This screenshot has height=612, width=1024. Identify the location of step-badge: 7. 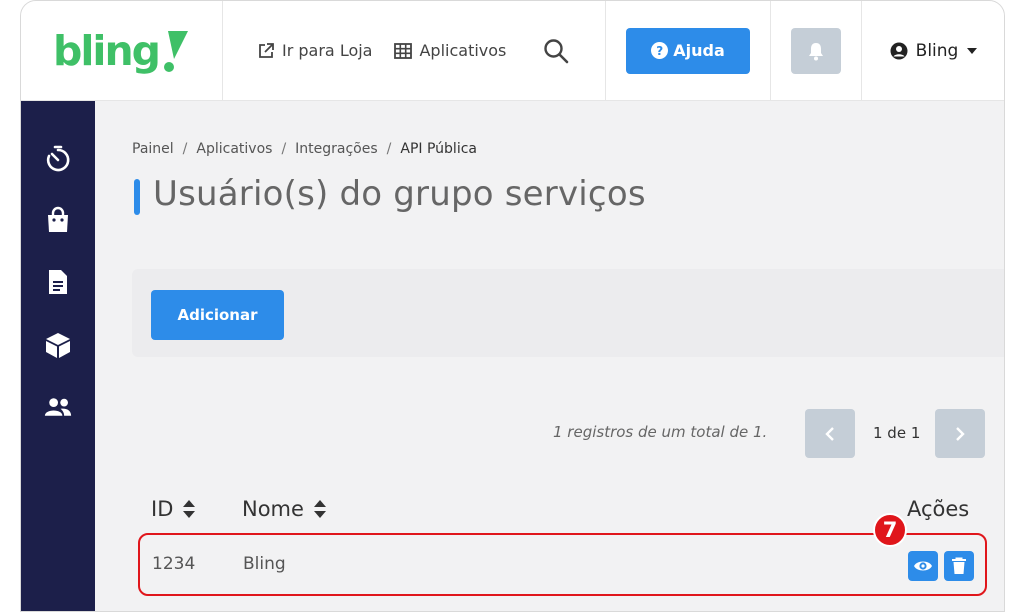
(890, 530).